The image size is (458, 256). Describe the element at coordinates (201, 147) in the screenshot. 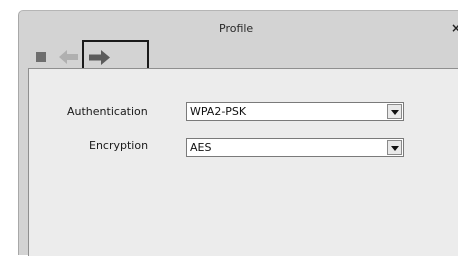

I see `encryption-value: AES` at that location.